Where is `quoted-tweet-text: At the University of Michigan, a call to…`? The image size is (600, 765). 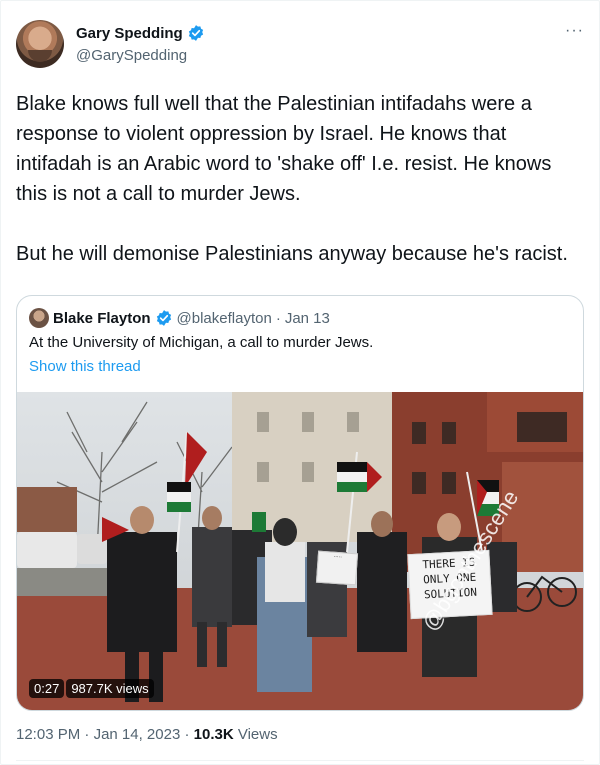 quoted-tweet-text: At the University of Michigan, a call to… is located at coordinates (201, 342).